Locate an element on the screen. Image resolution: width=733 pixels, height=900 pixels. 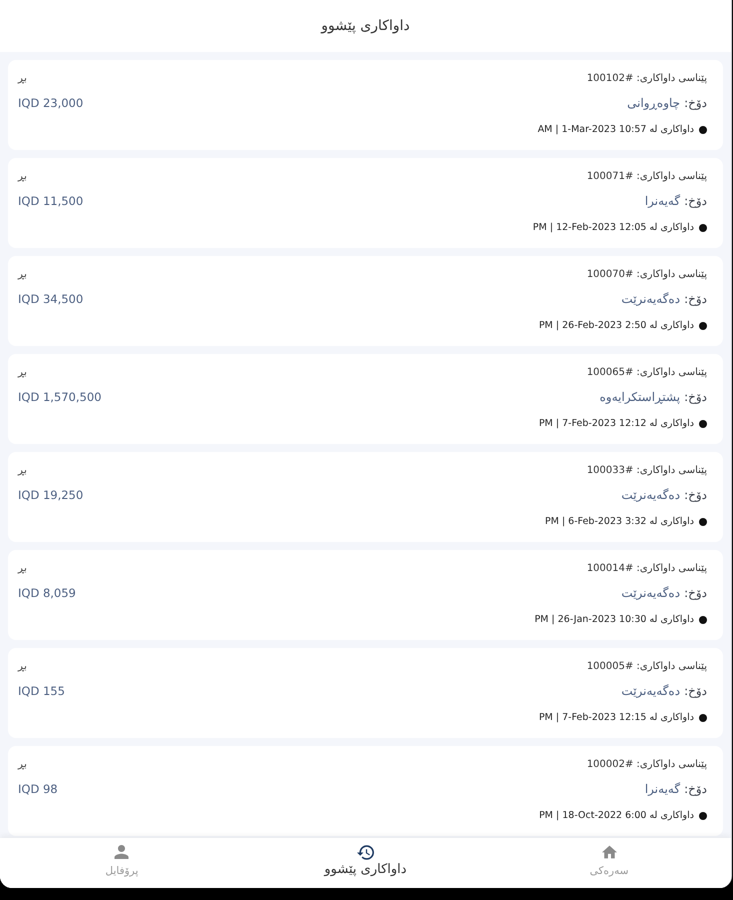
order-date: داواکاری لە PM | 26-Feb-2023 2:50 is located at coordinates (616, 326).